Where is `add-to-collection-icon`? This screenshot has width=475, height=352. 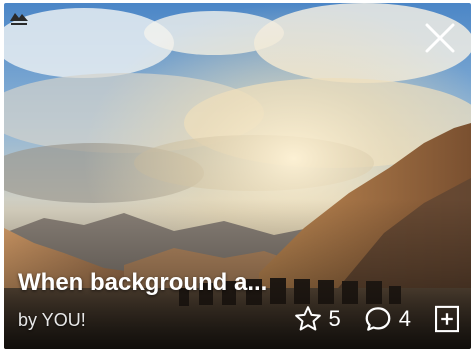 add-to-collection-icon is located at coordinates (447, 319).